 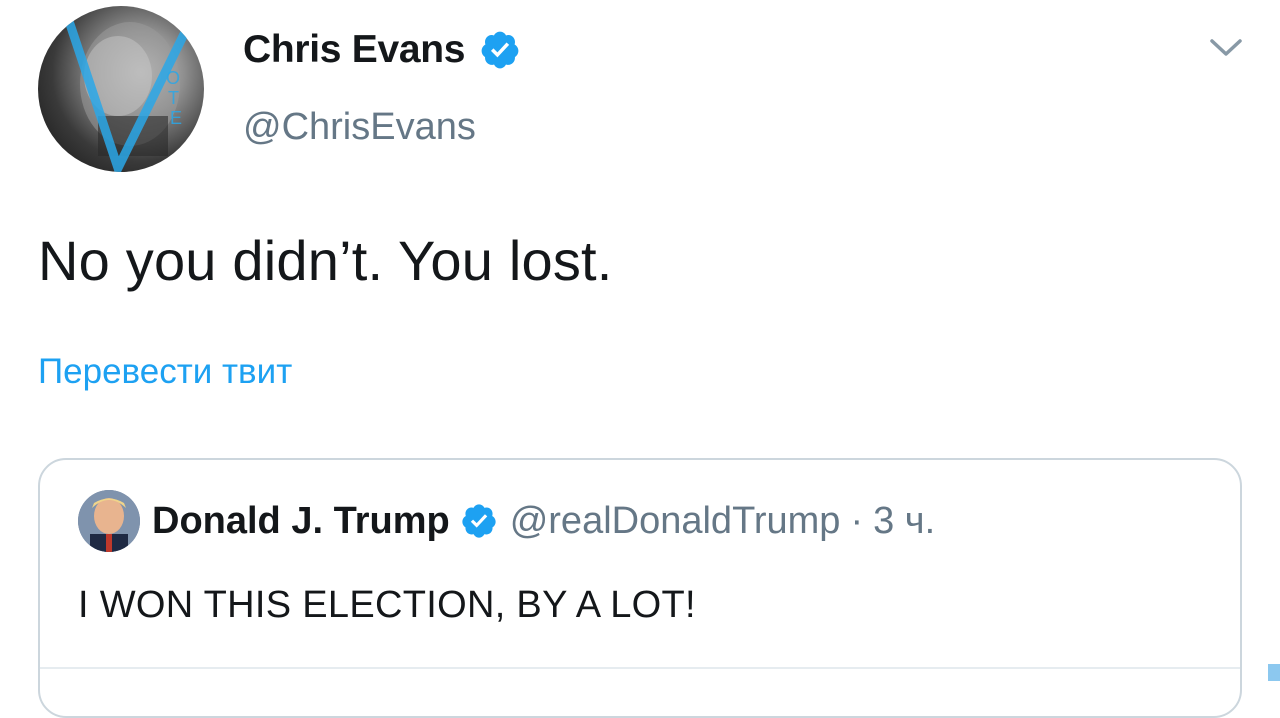 I want to click on svg-text: O, so click(x=173, y=78).